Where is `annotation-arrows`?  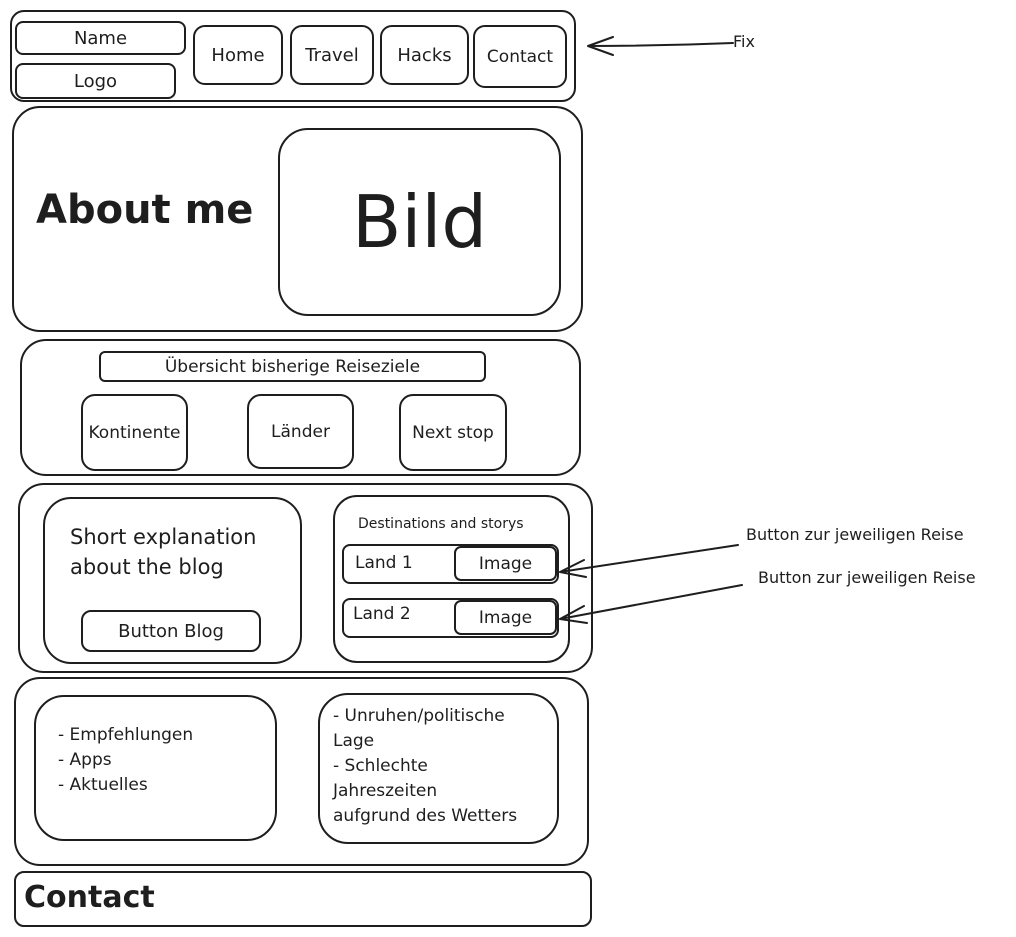
annotation-arrows is located at coordinates (651, 330).